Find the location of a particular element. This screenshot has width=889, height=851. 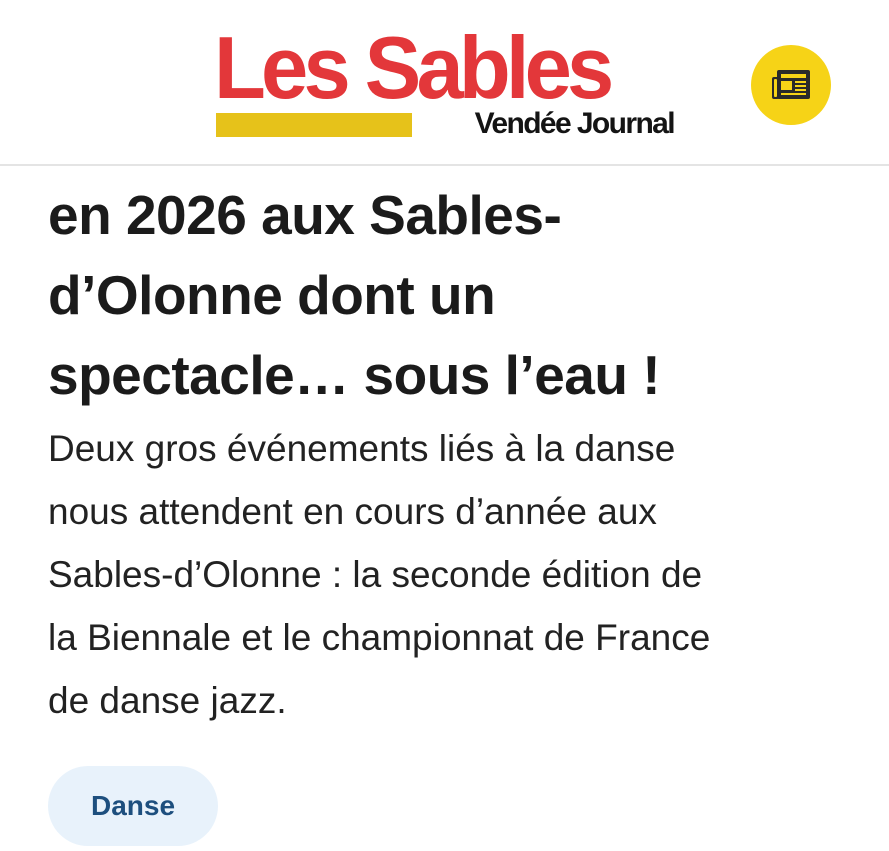

logo-subtitle: Vendée Journal is located at coordinates (575, 123).